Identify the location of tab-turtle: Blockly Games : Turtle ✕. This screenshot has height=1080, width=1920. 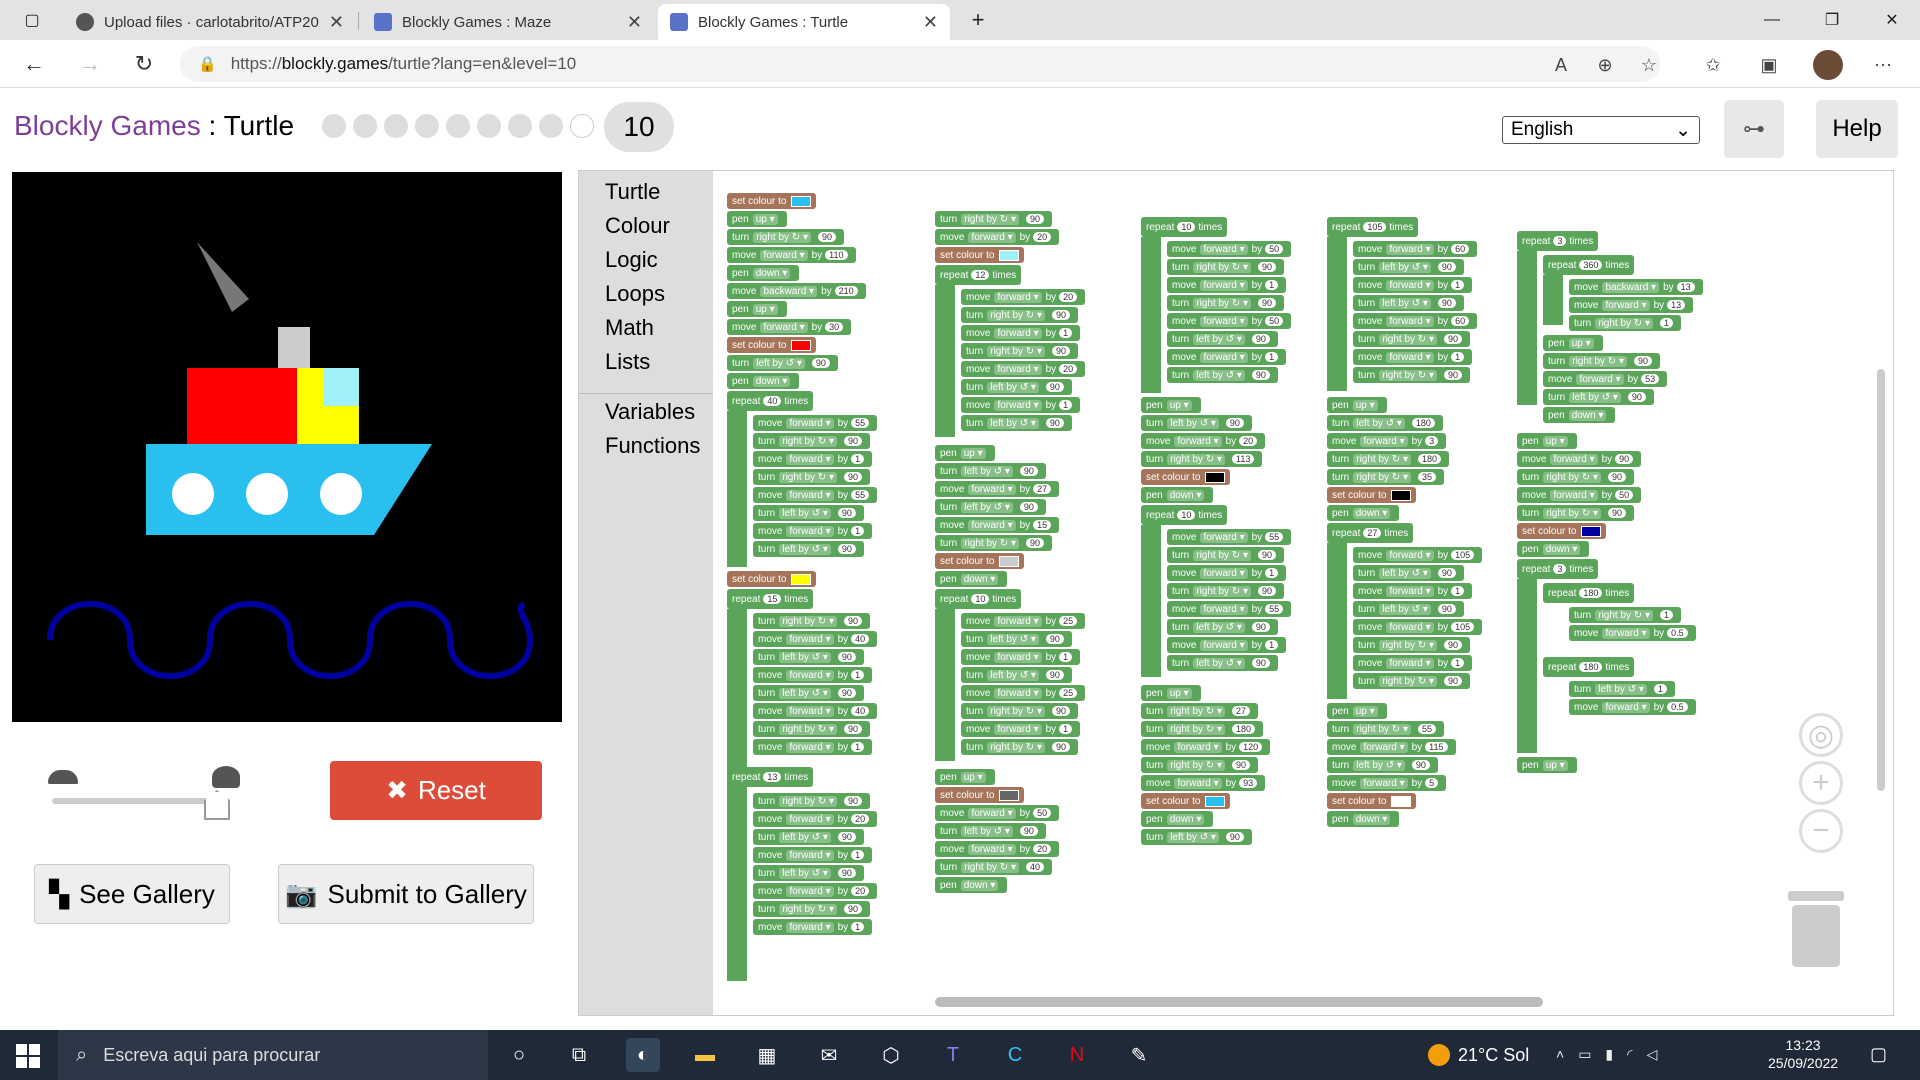
(804, 22).